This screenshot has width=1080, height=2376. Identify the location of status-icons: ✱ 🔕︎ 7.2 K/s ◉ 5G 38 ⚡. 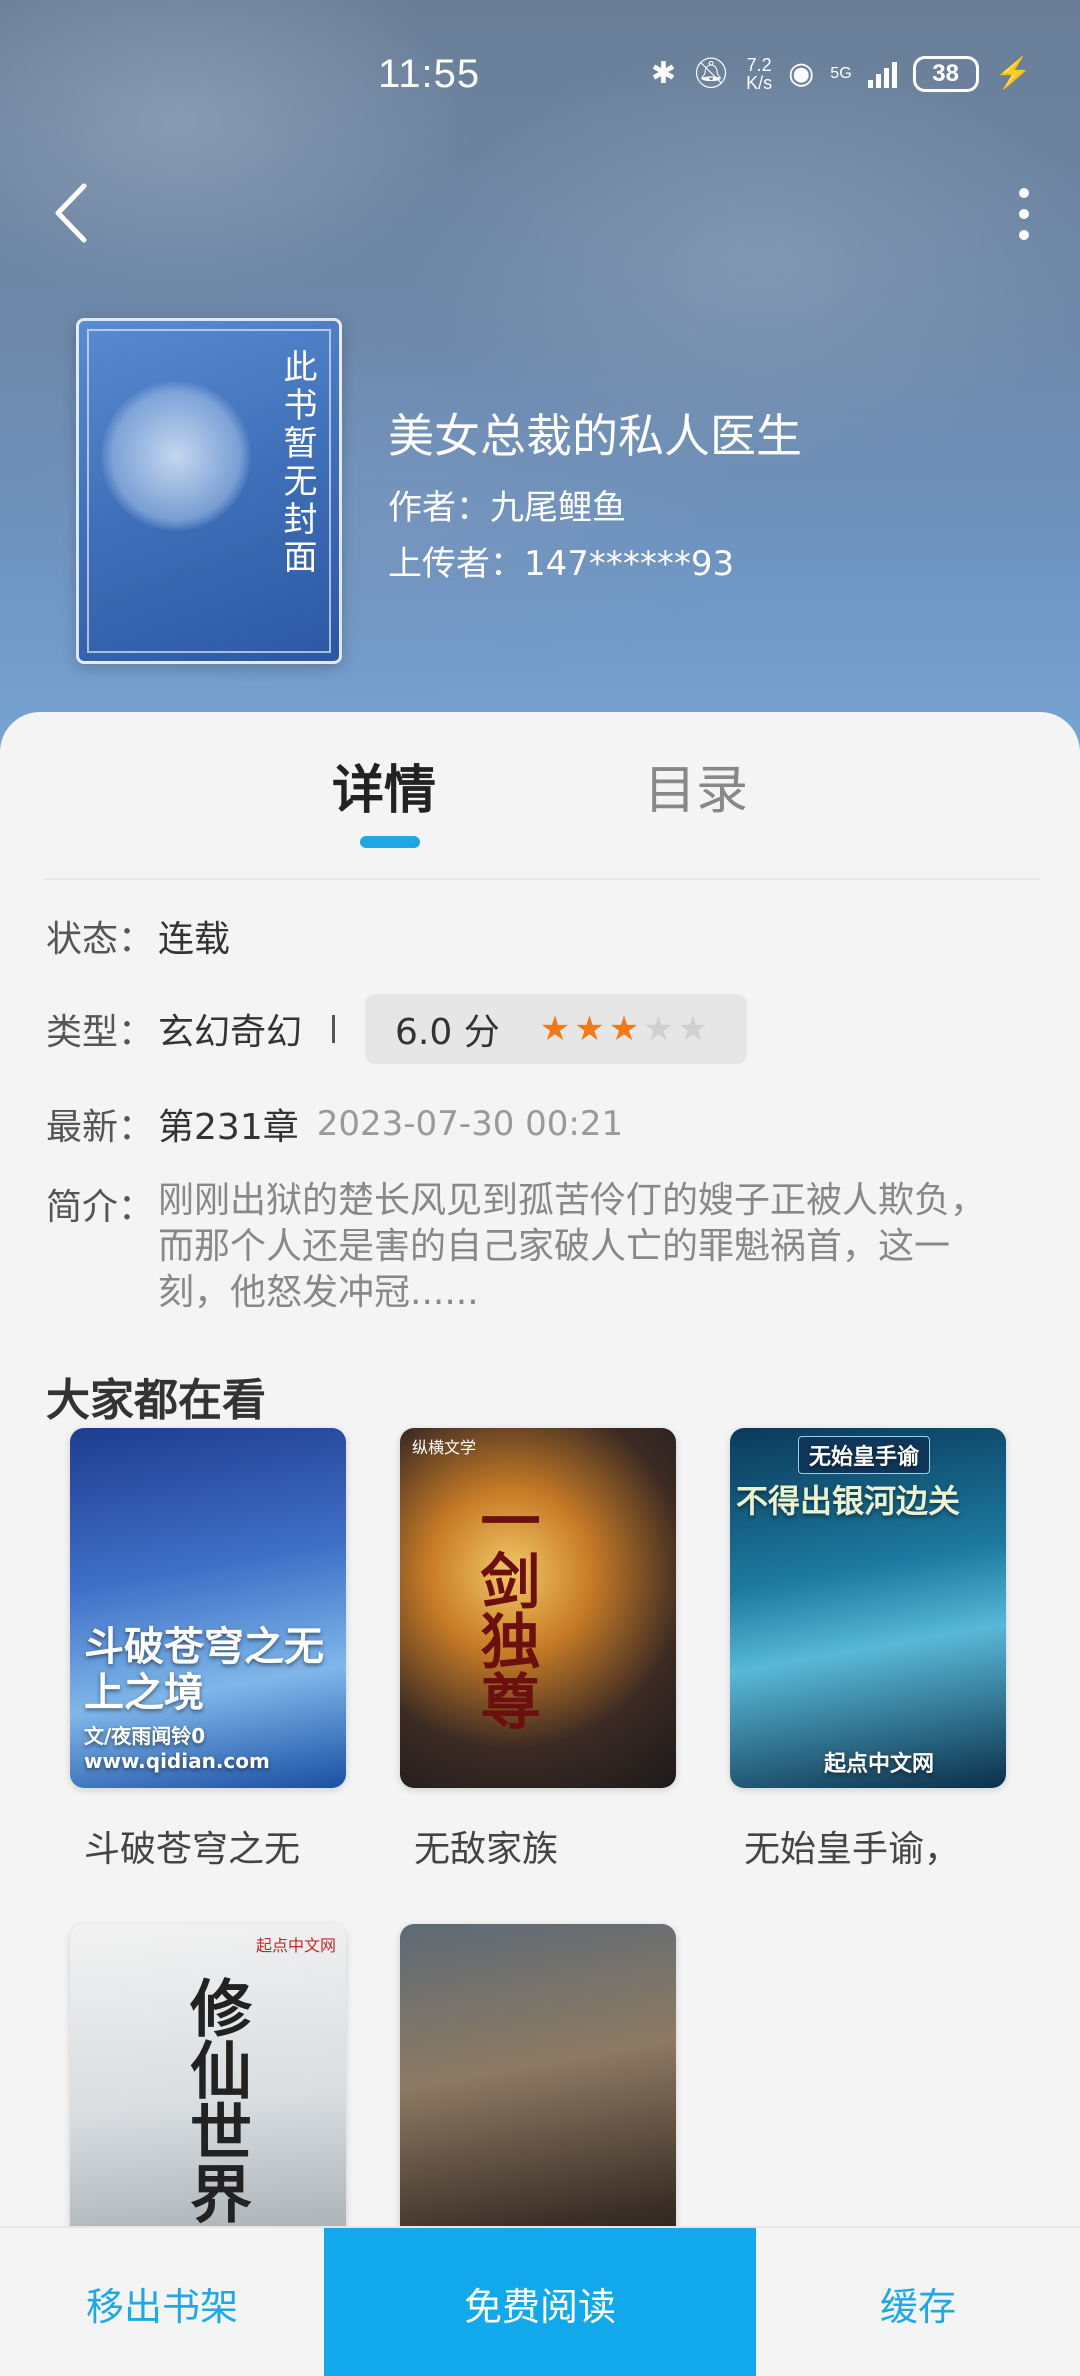
(841, 74).